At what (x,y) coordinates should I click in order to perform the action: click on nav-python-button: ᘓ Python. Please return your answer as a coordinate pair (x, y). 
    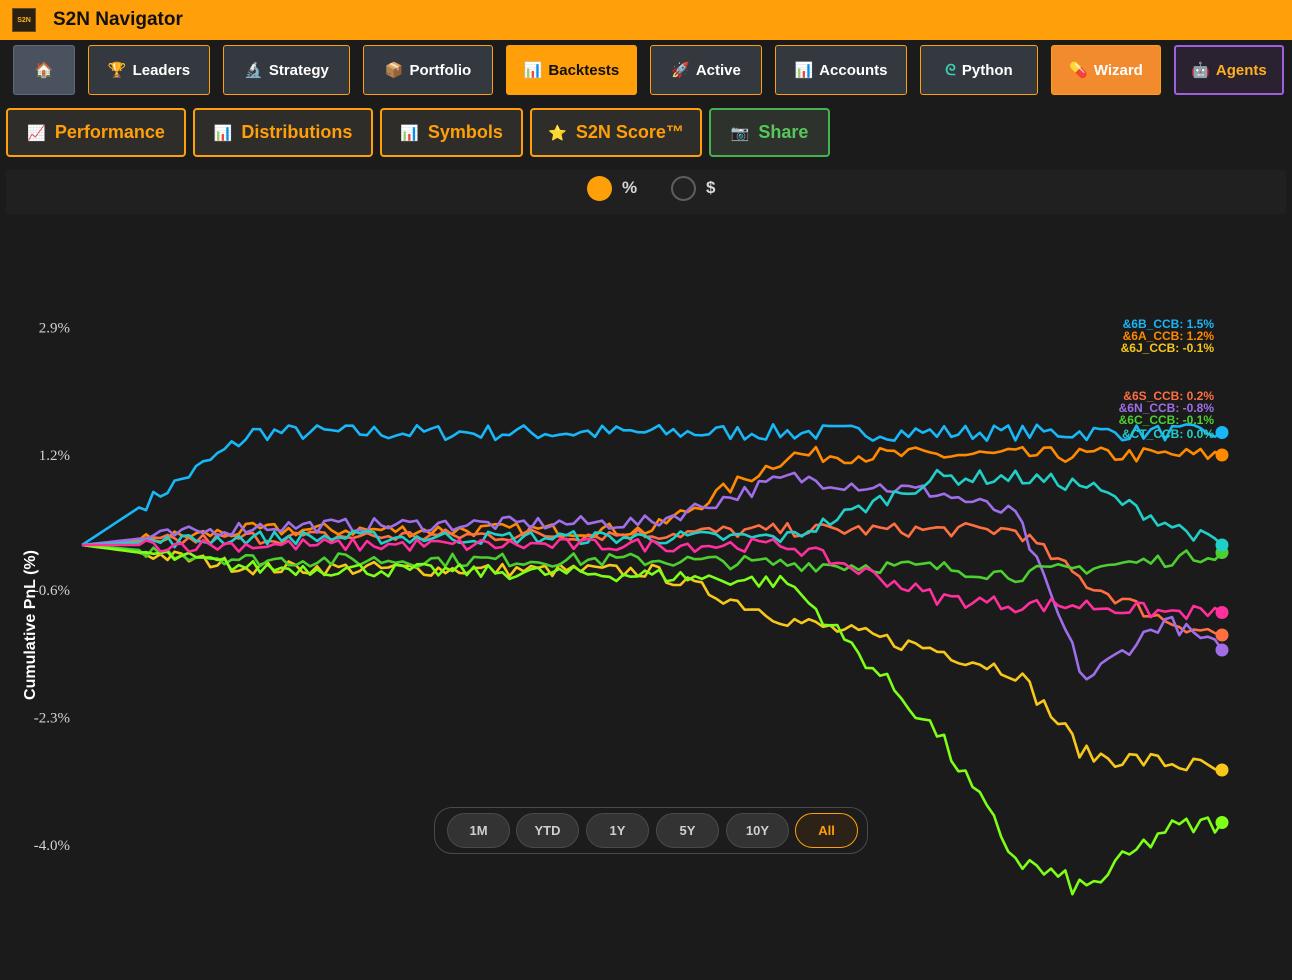
    Looking at the image, I should click on (979, 70).